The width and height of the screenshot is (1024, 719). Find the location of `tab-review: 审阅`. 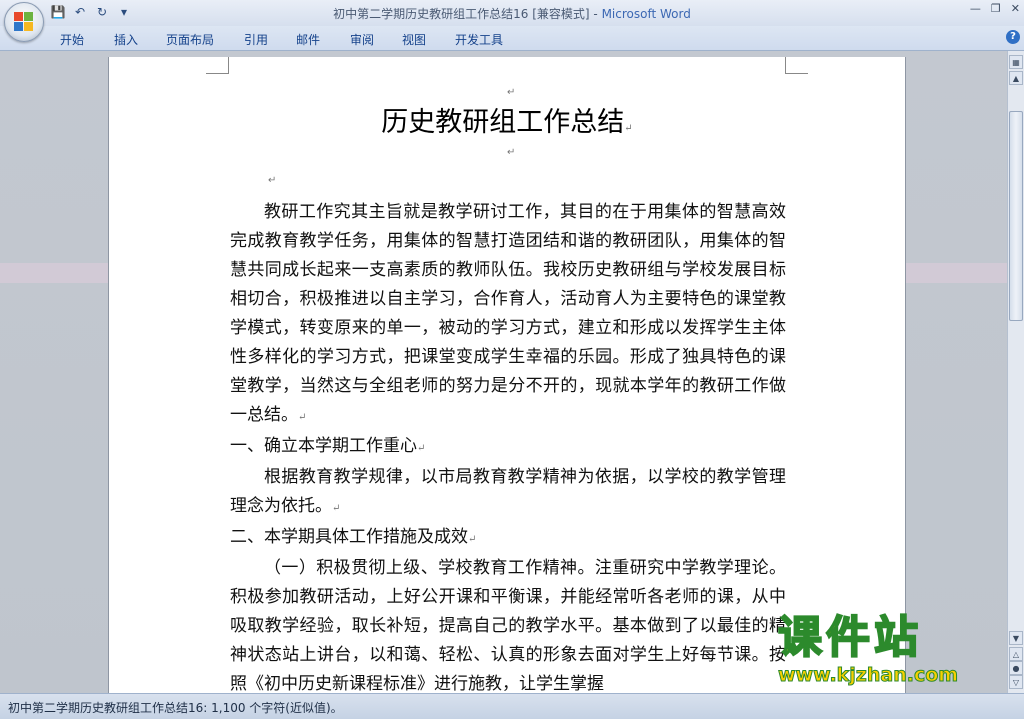

tab-review: 审阅 is located at coordinates (362, 39).